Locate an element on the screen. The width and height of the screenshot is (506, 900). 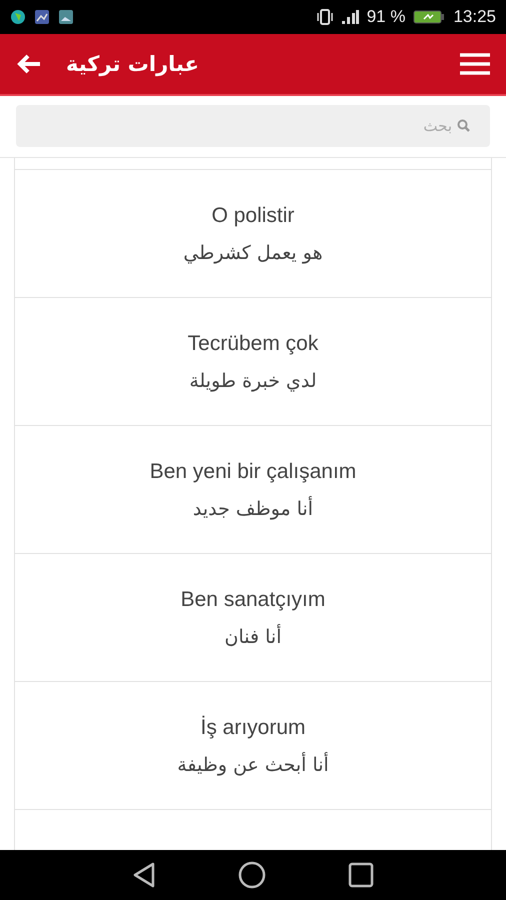
turkish-phrase: İş arıyorum is located at coordinates (253, 728).